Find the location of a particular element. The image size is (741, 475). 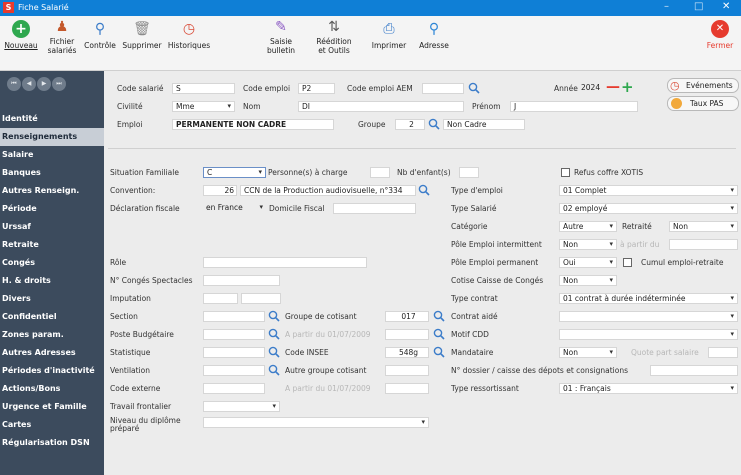

prenom-field: J is located at coordinates (574, 106).